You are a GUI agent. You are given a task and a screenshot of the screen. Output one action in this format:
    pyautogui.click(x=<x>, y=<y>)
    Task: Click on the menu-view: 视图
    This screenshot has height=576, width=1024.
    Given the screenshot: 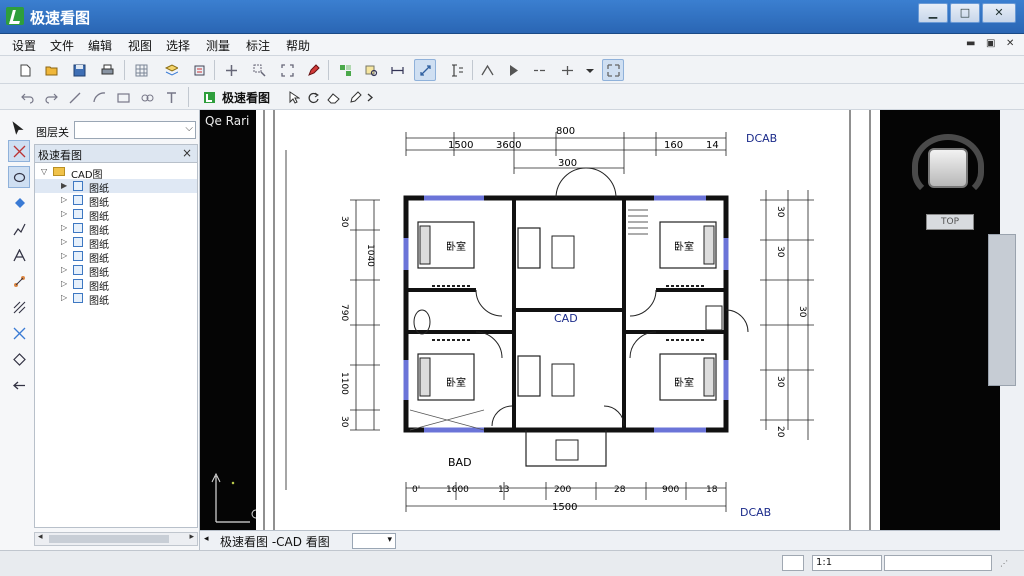 What is the action you would take?
    pyautogui.click(x=140, y=45)
    